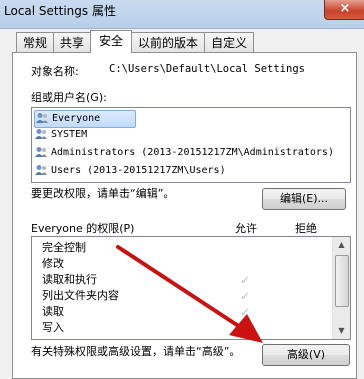 The width and height of the screenshot is (364, 379). I want to click on scroll-thumb, so click(342, 281).